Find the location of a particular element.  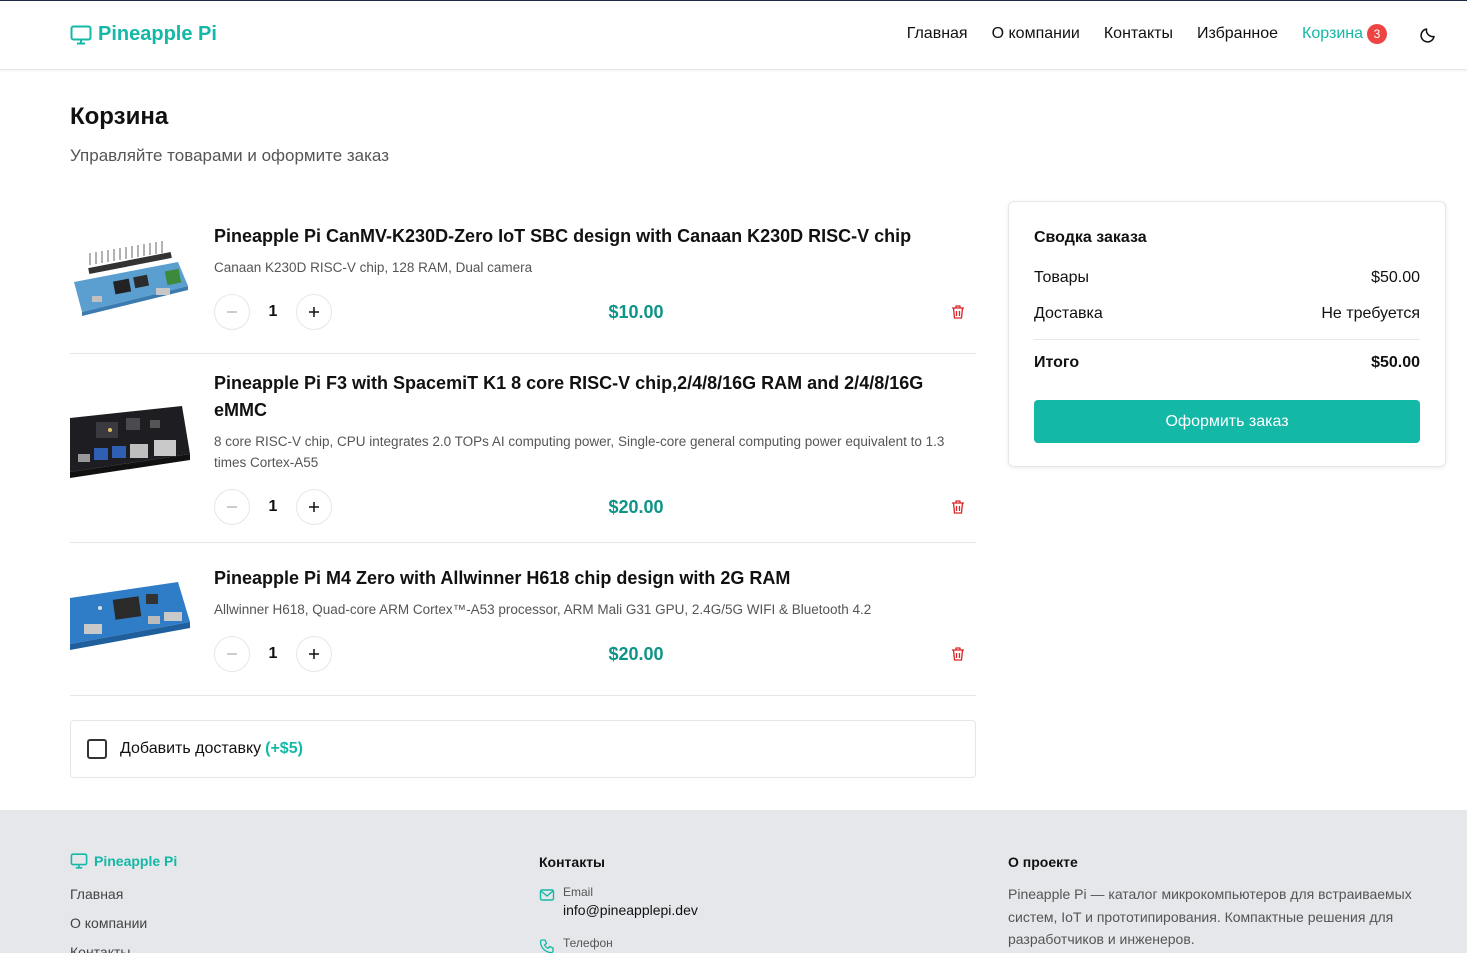

footer-links: Главная О компании Контакты is located at coordinates (108, 919).